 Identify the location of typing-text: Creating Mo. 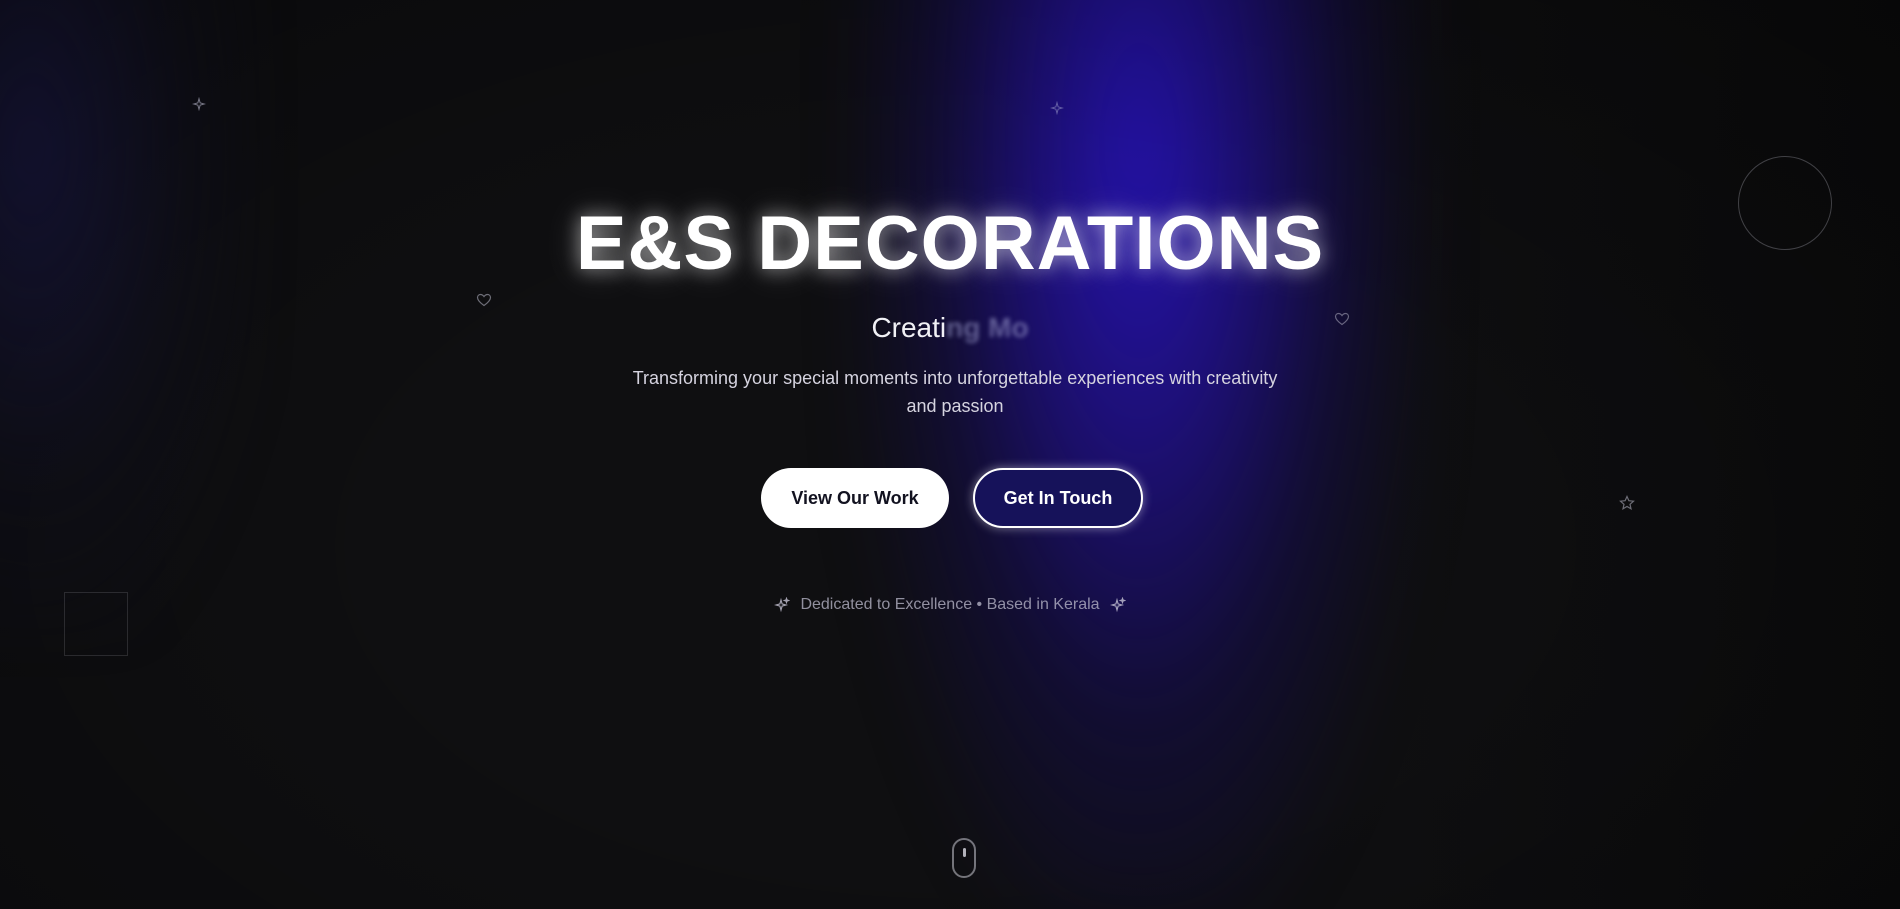
(950, 328).